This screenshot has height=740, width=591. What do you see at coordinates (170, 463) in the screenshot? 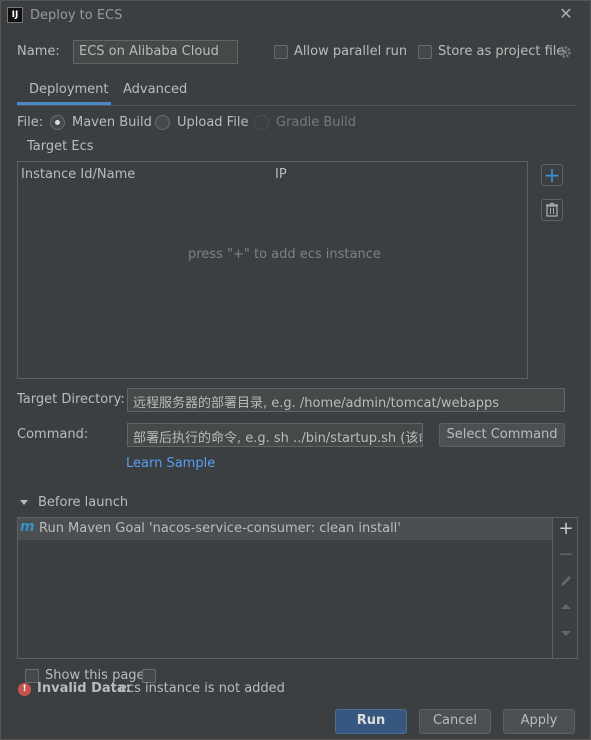
I see `learn-sample-link: Learn Sample` at bounding box center [170, 463].